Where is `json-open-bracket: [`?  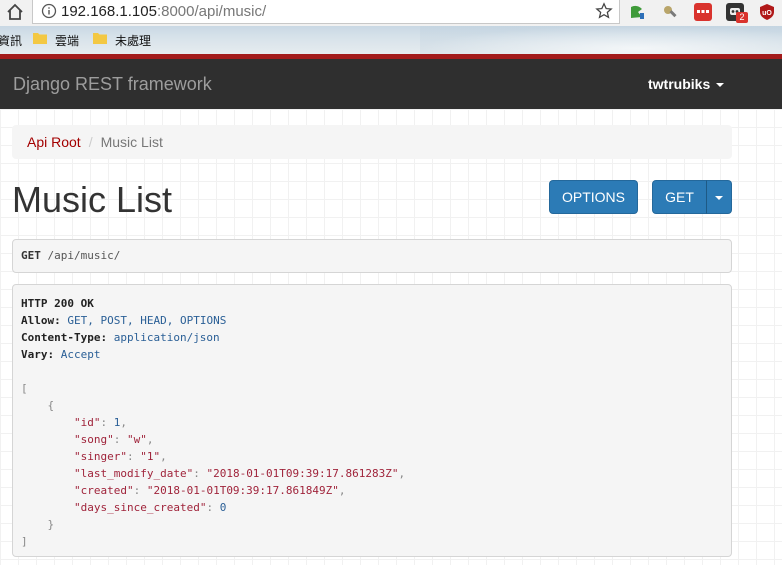
json-open-bracket: [ is located at coordinates (24, 388).